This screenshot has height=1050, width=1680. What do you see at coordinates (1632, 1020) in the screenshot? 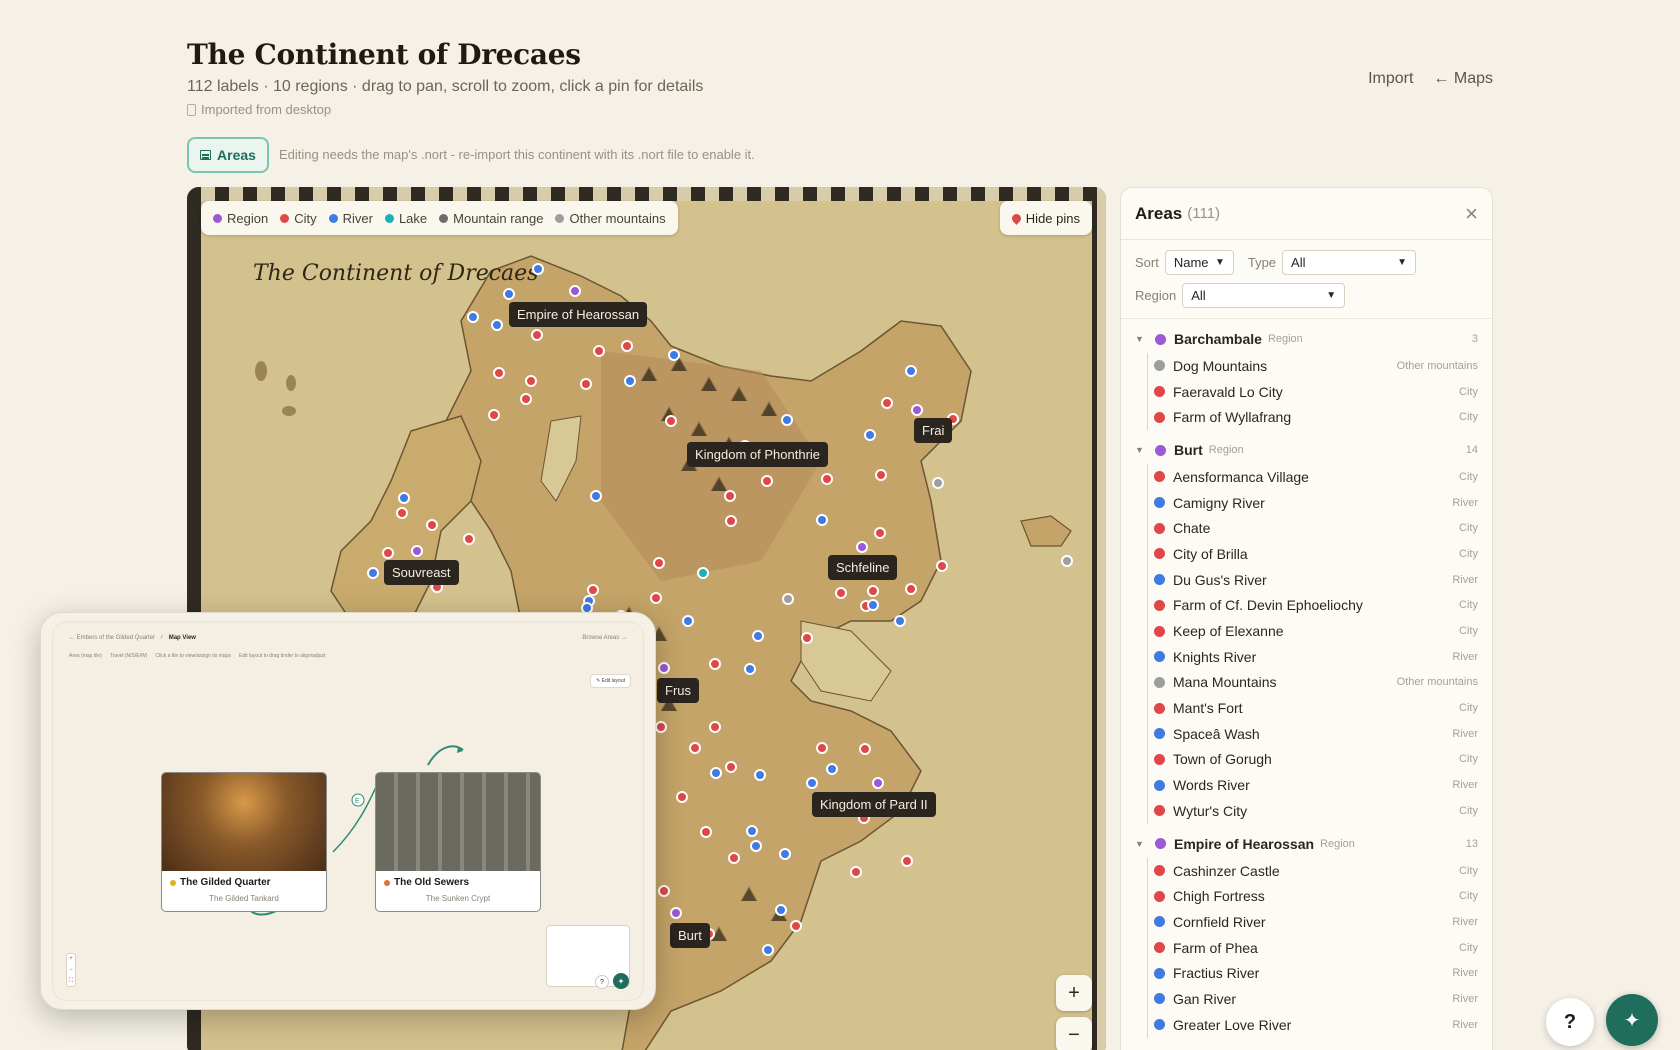
I see `sparkle-icon: ✦` at bounding box center [1632, 1020].